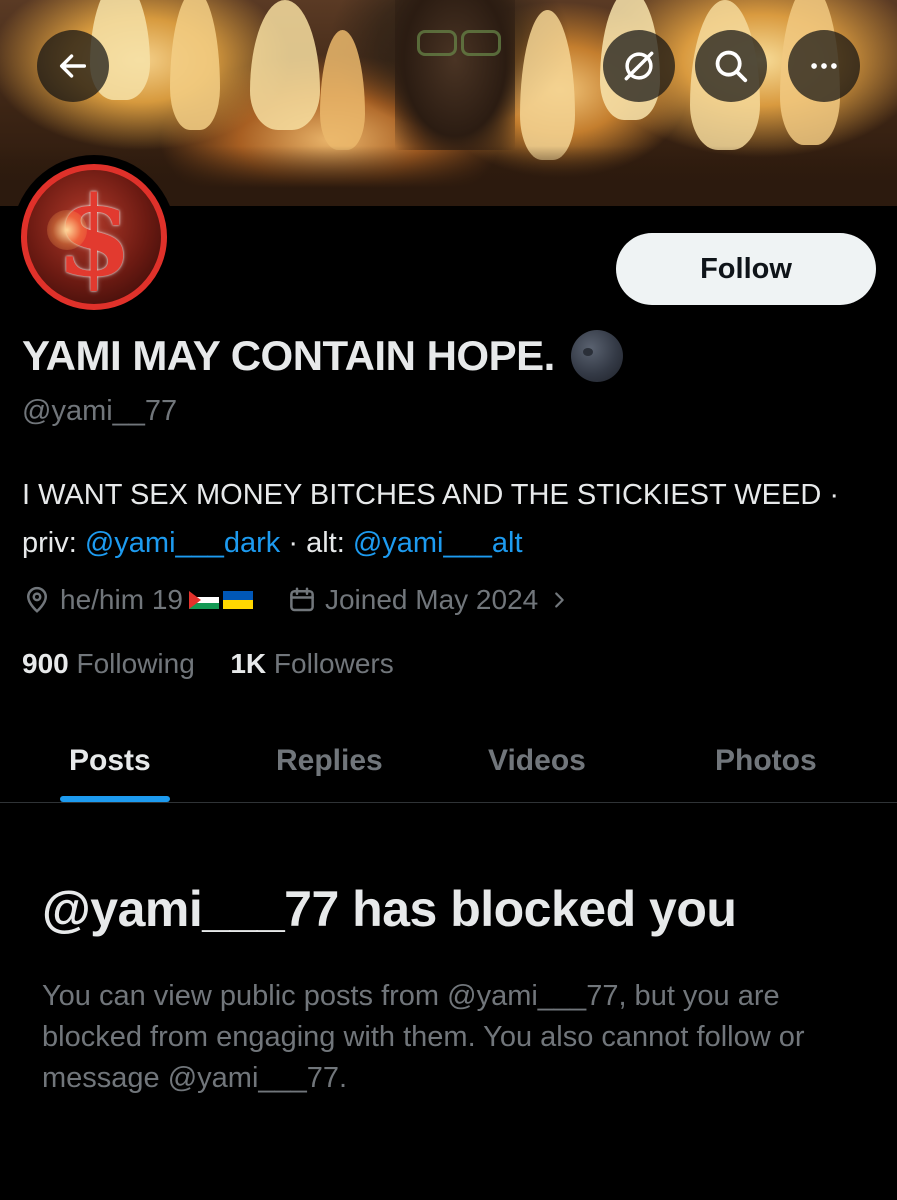  I want to click on banner-face, so click(455, 75).